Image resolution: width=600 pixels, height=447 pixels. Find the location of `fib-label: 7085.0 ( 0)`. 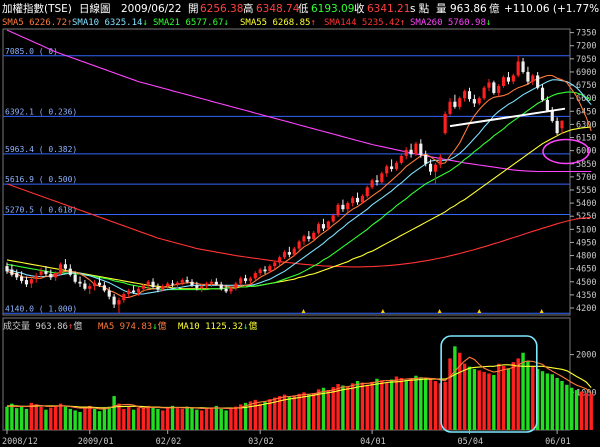

fib-label: 7085.0 ( 0) is located at coordinates (31, 51).